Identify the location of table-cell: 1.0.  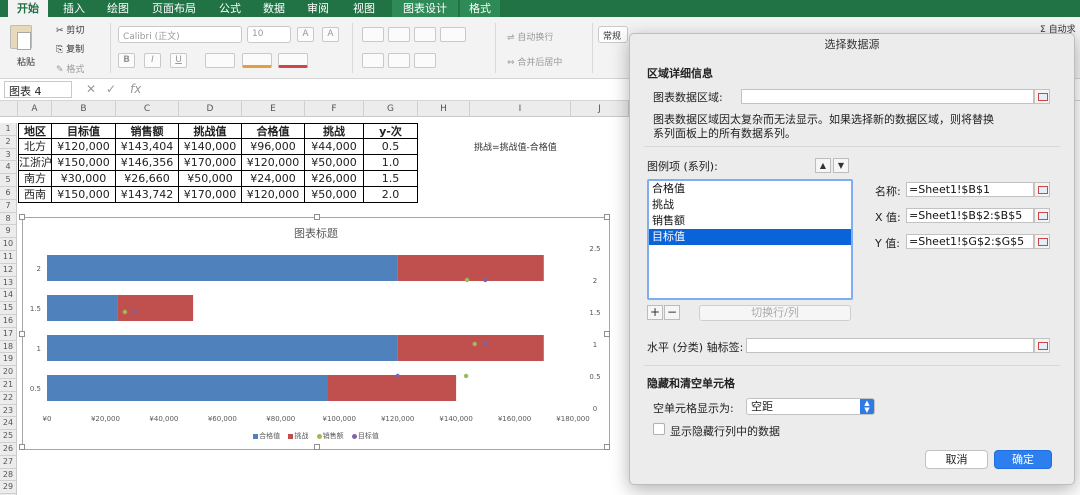
(391, 163).